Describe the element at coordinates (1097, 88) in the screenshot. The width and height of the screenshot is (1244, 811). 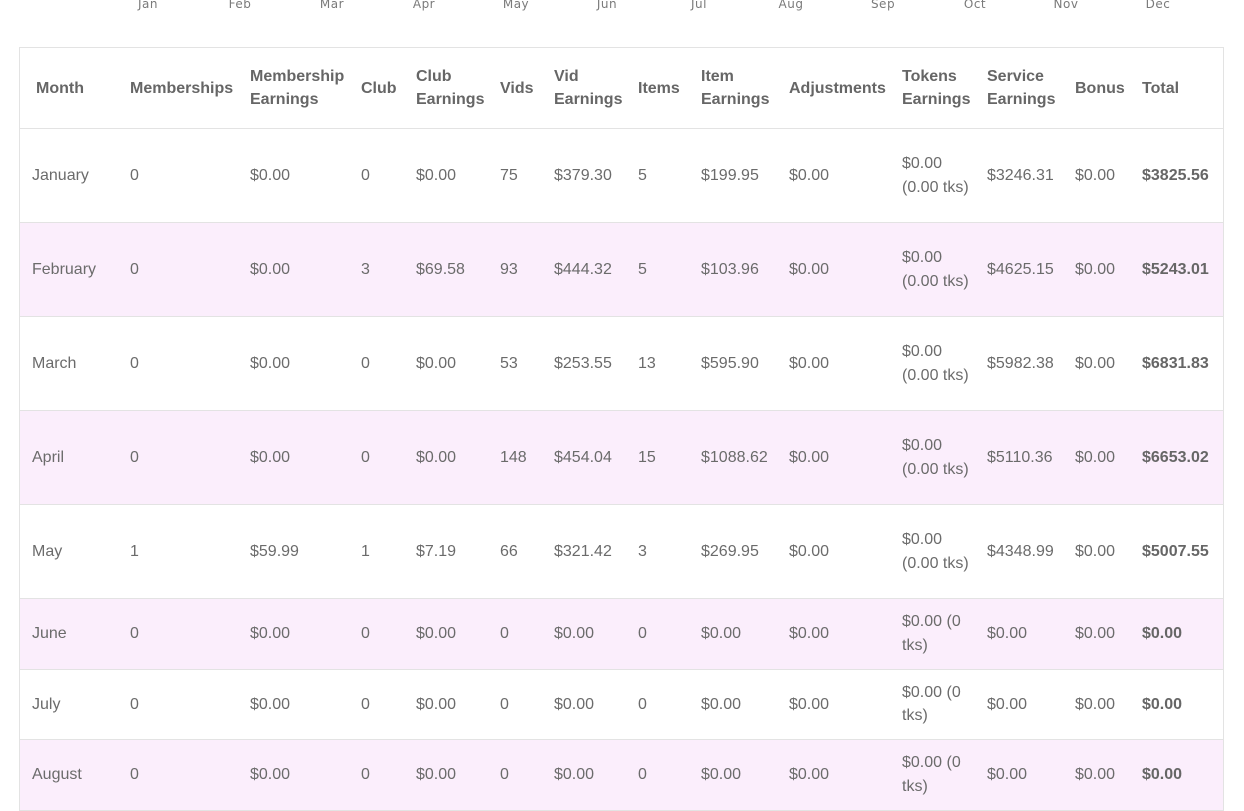
I see `column-header: Bonus` at that location.